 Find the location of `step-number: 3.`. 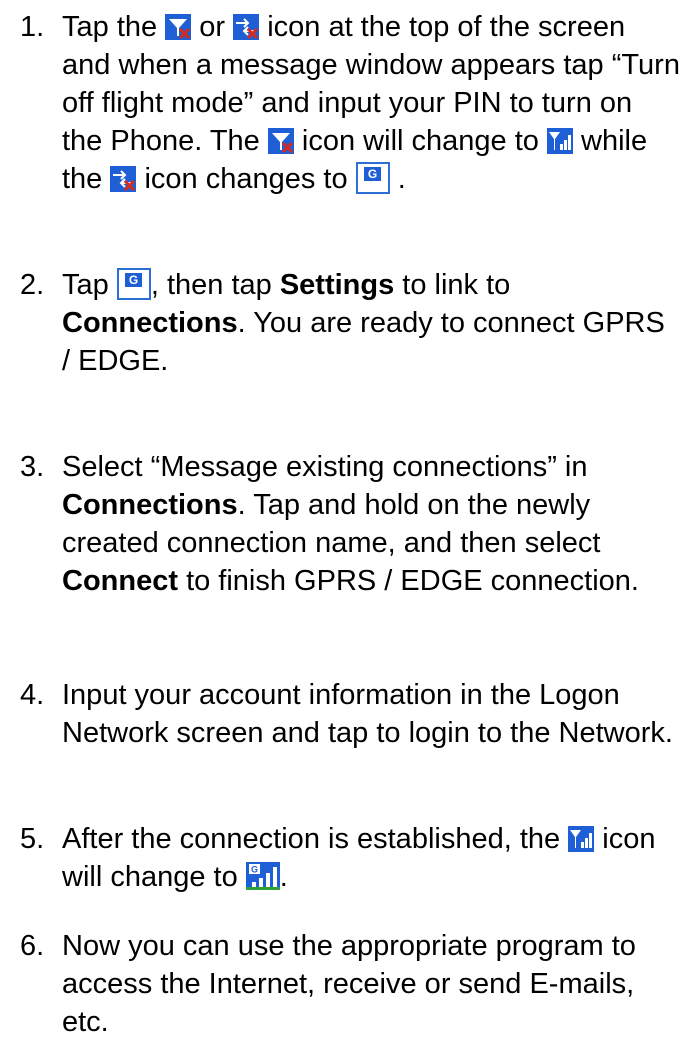

step-number: 3. is located at coordinates (32, 467).